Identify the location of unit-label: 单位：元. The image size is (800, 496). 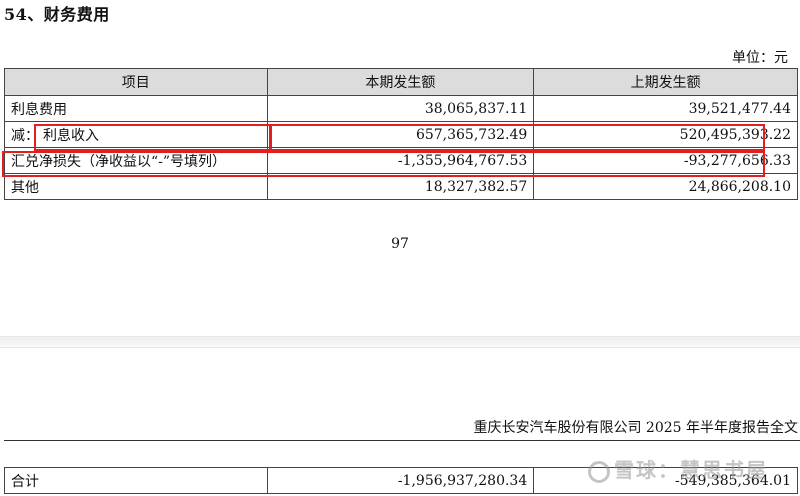
(760, 58).